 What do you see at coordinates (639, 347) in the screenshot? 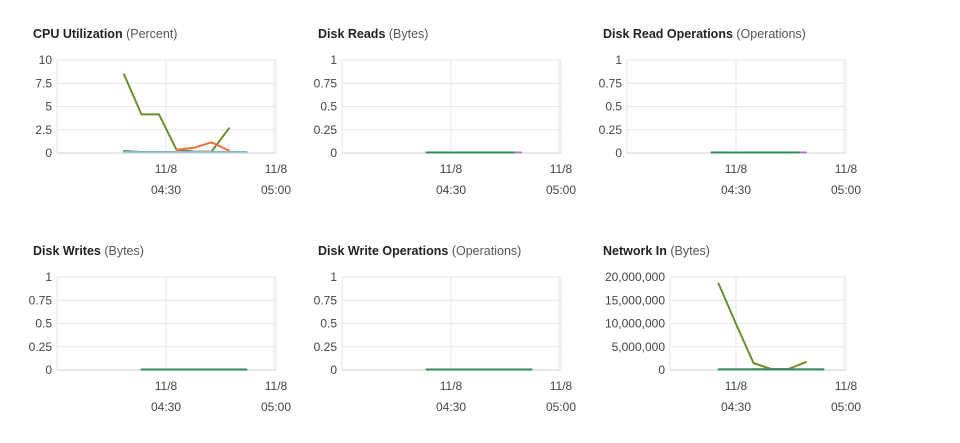
I see `y-tick-label: 5,000,000` at bounding box center [639, 347].